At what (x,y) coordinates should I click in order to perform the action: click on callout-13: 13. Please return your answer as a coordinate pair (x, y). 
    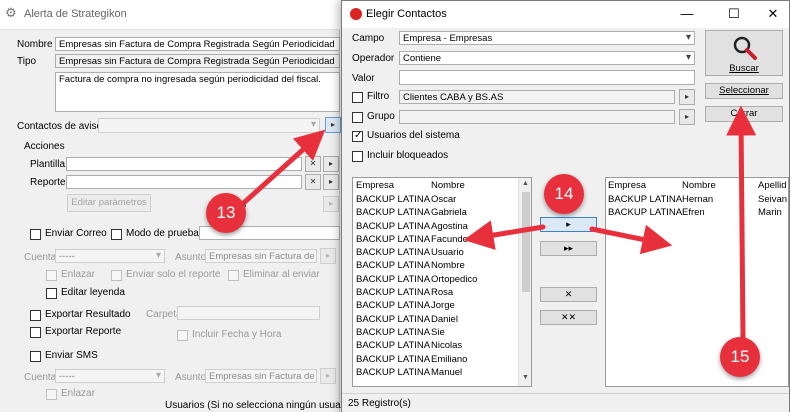
    Looking at the image, I should click on (226, 213).